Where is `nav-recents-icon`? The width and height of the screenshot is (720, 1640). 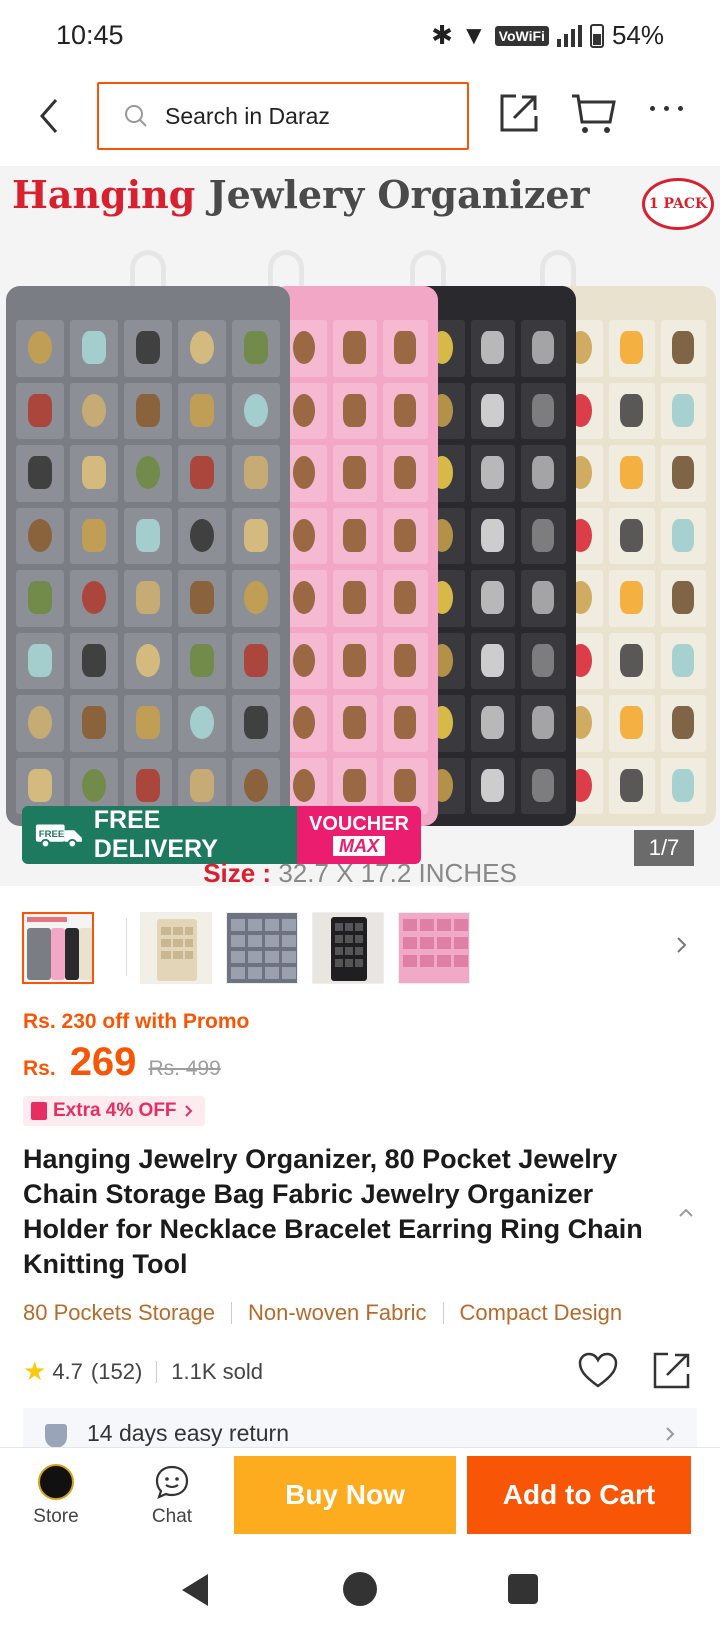
nav-recents-icon is located at coordinates (523, 1589).